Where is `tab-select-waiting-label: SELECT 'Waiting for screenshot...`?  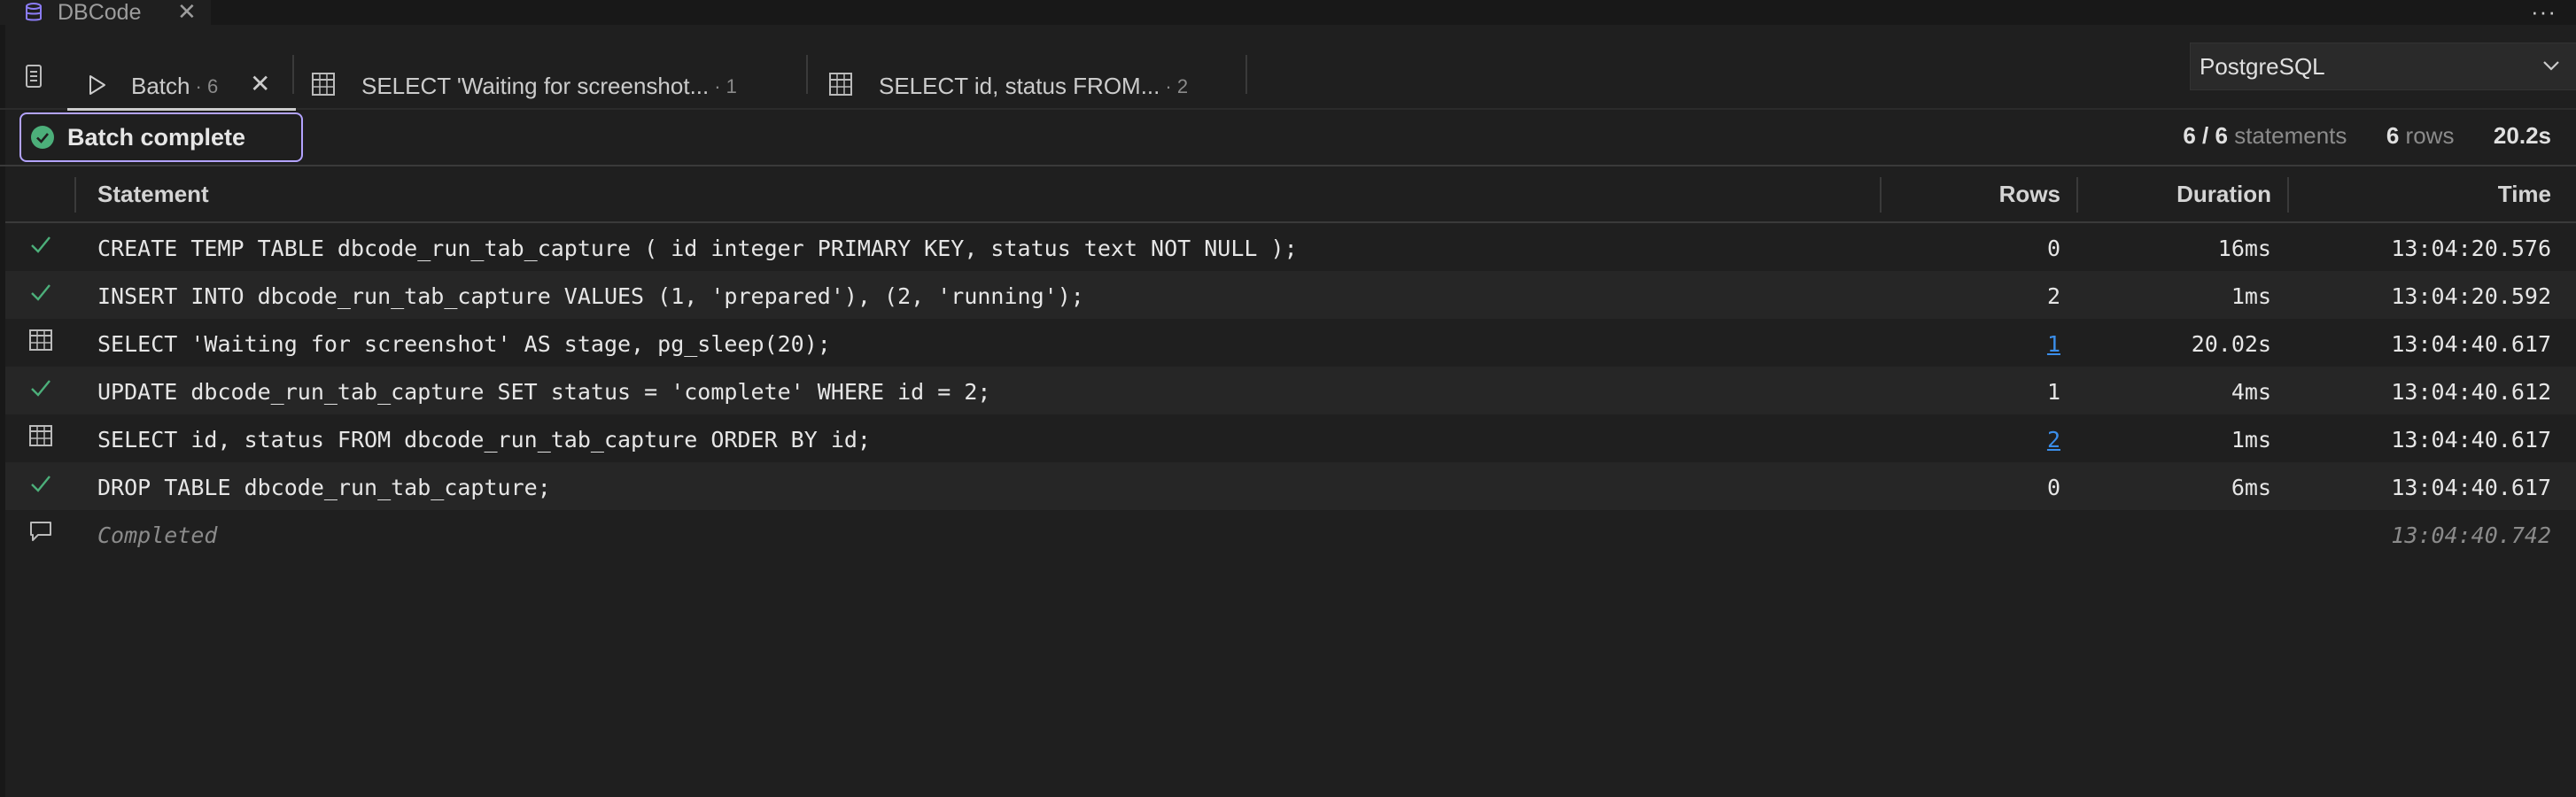
tab-select-waiting-label: SELECT 'Waiting for screenshot... is located at coordinates (535, 86).